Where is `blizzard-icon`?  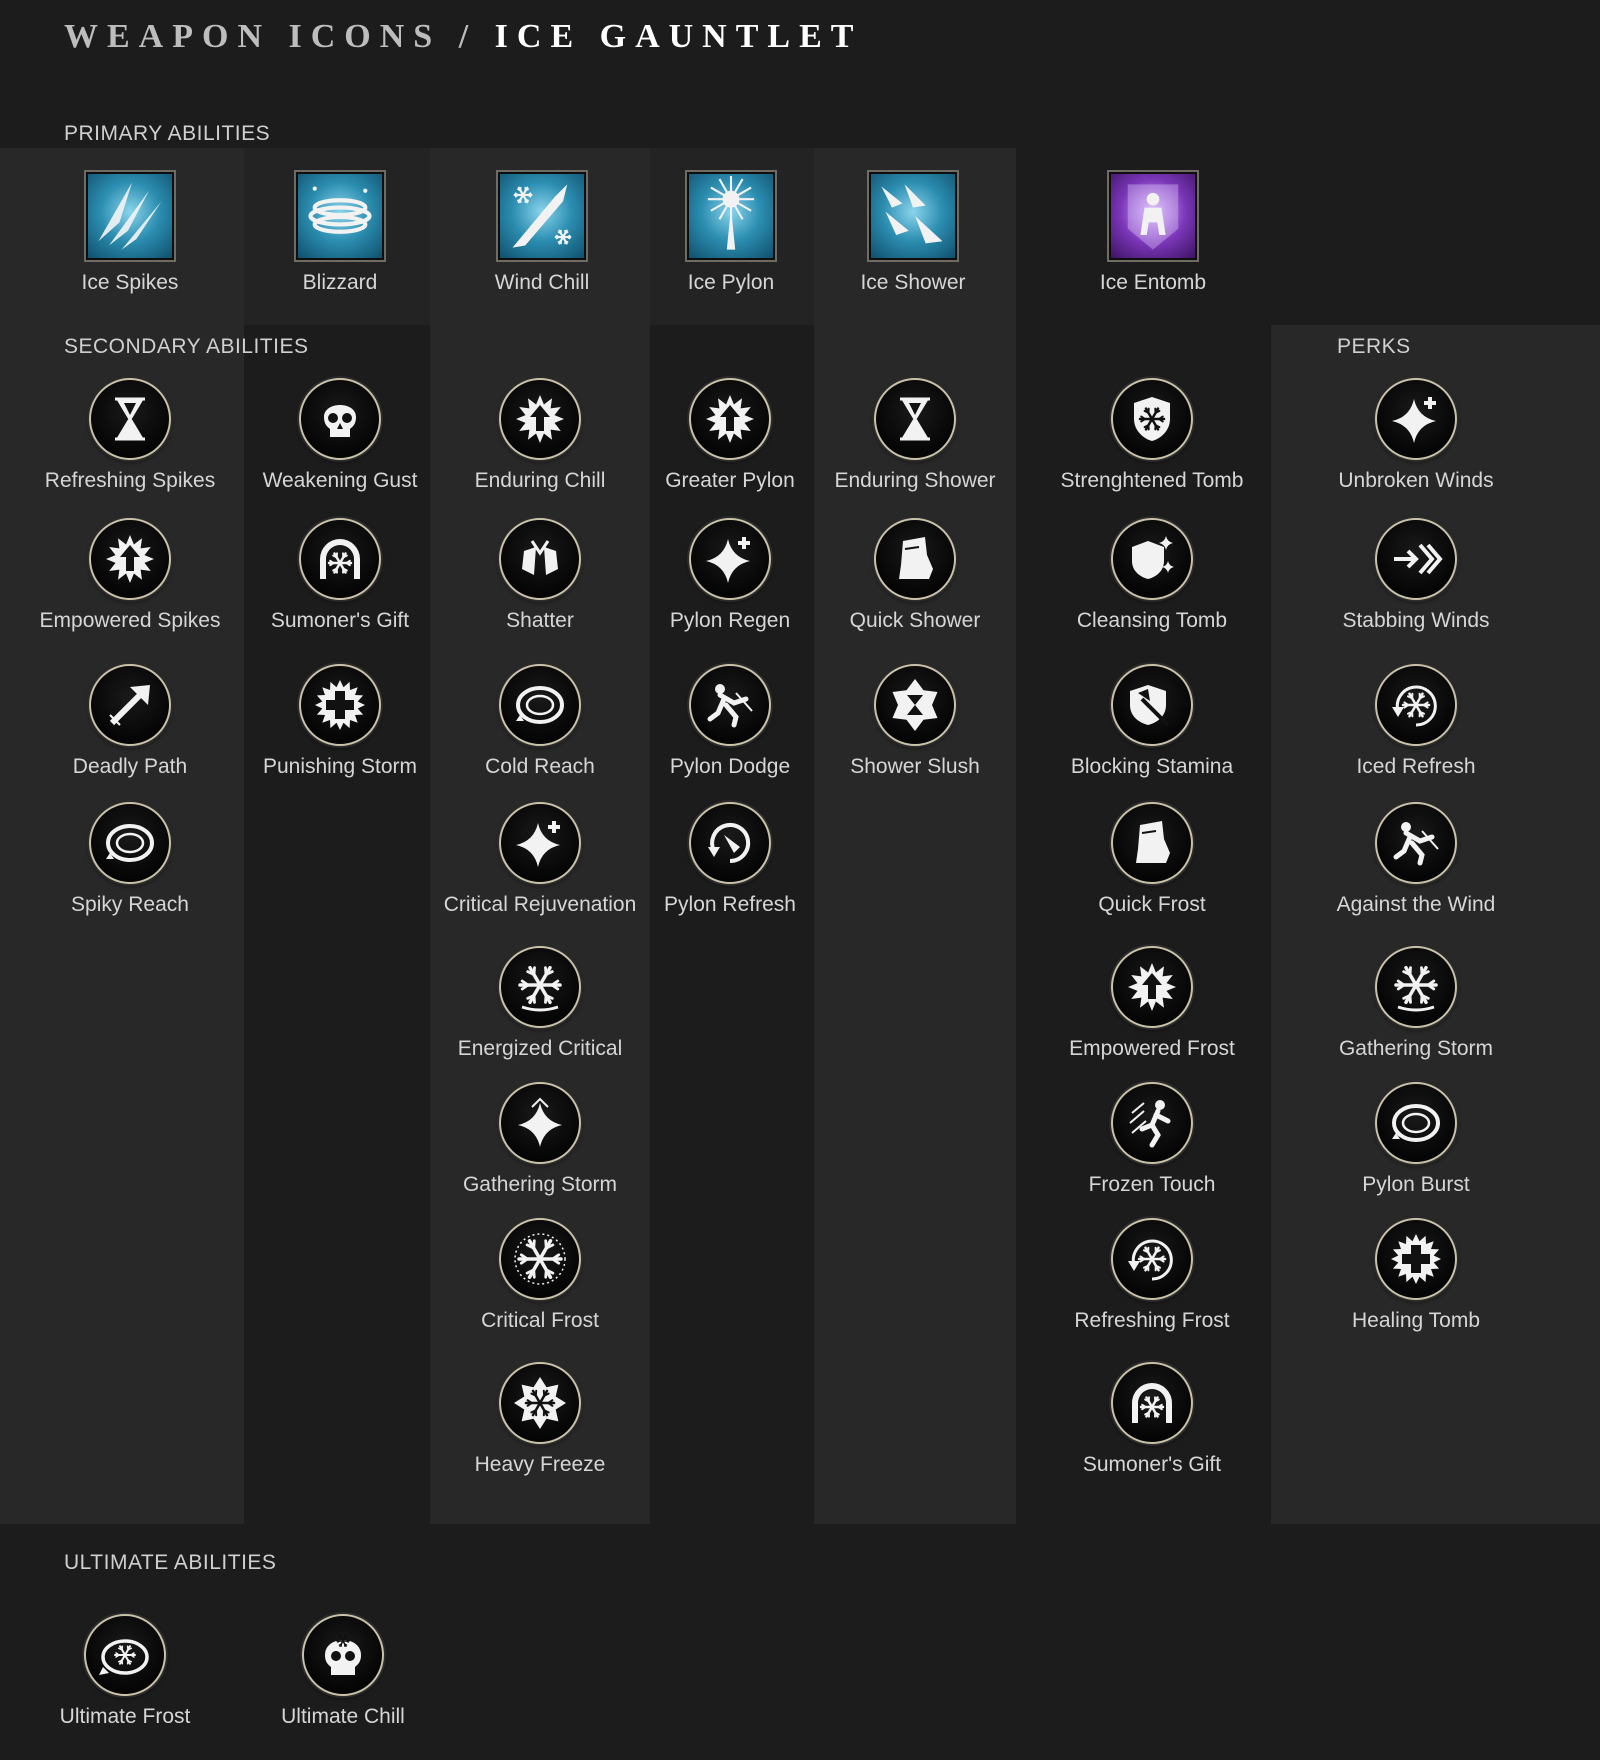 blizzard-icon is located at coordinates (340, 216).